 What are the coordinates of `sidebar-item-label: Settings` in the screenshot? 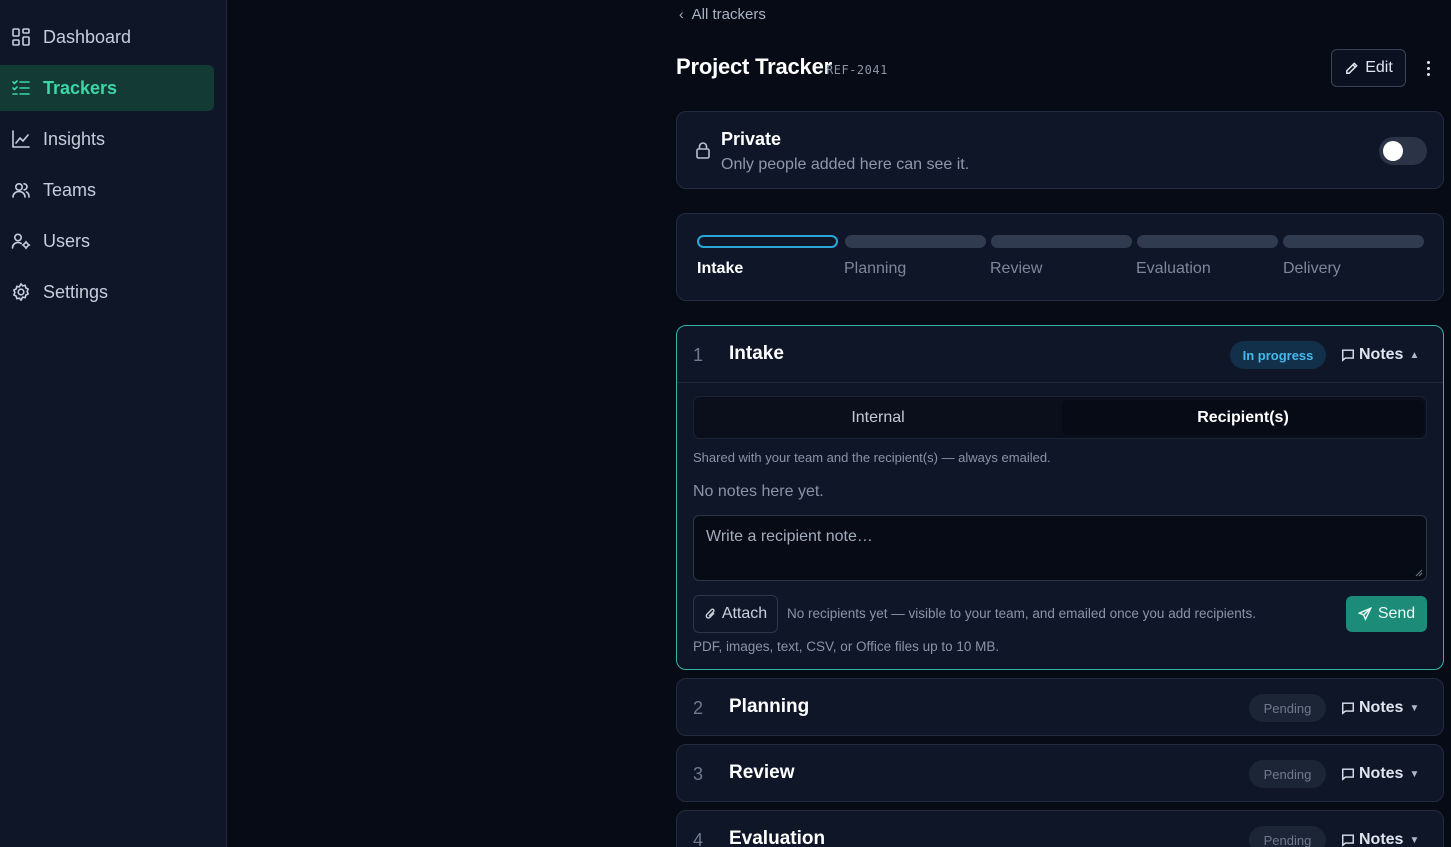 It's located at (76, 291).